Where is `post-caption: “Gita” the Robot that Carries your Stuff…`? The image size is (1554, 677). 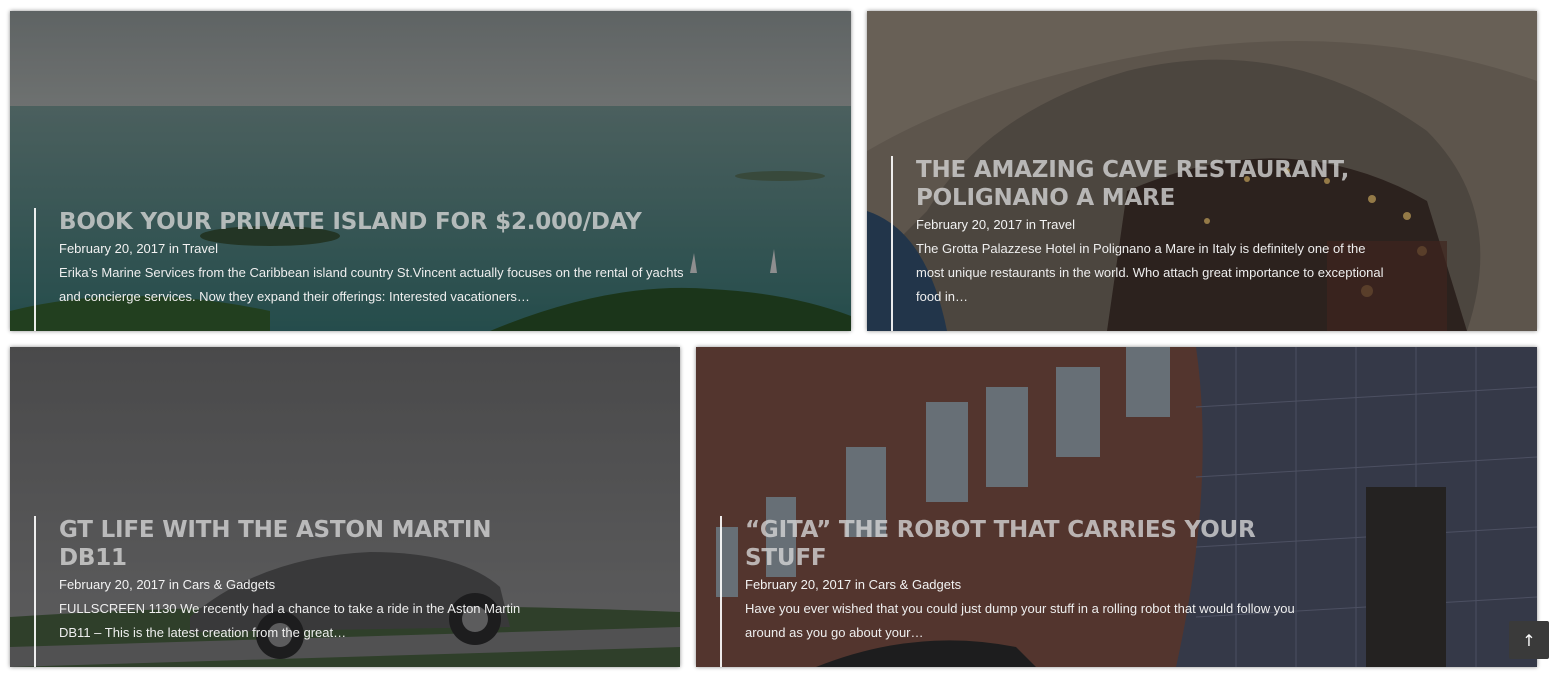 post-caption: “Gita” the Robot that Carries your Stuff… is located at coordinates (1025, 591).